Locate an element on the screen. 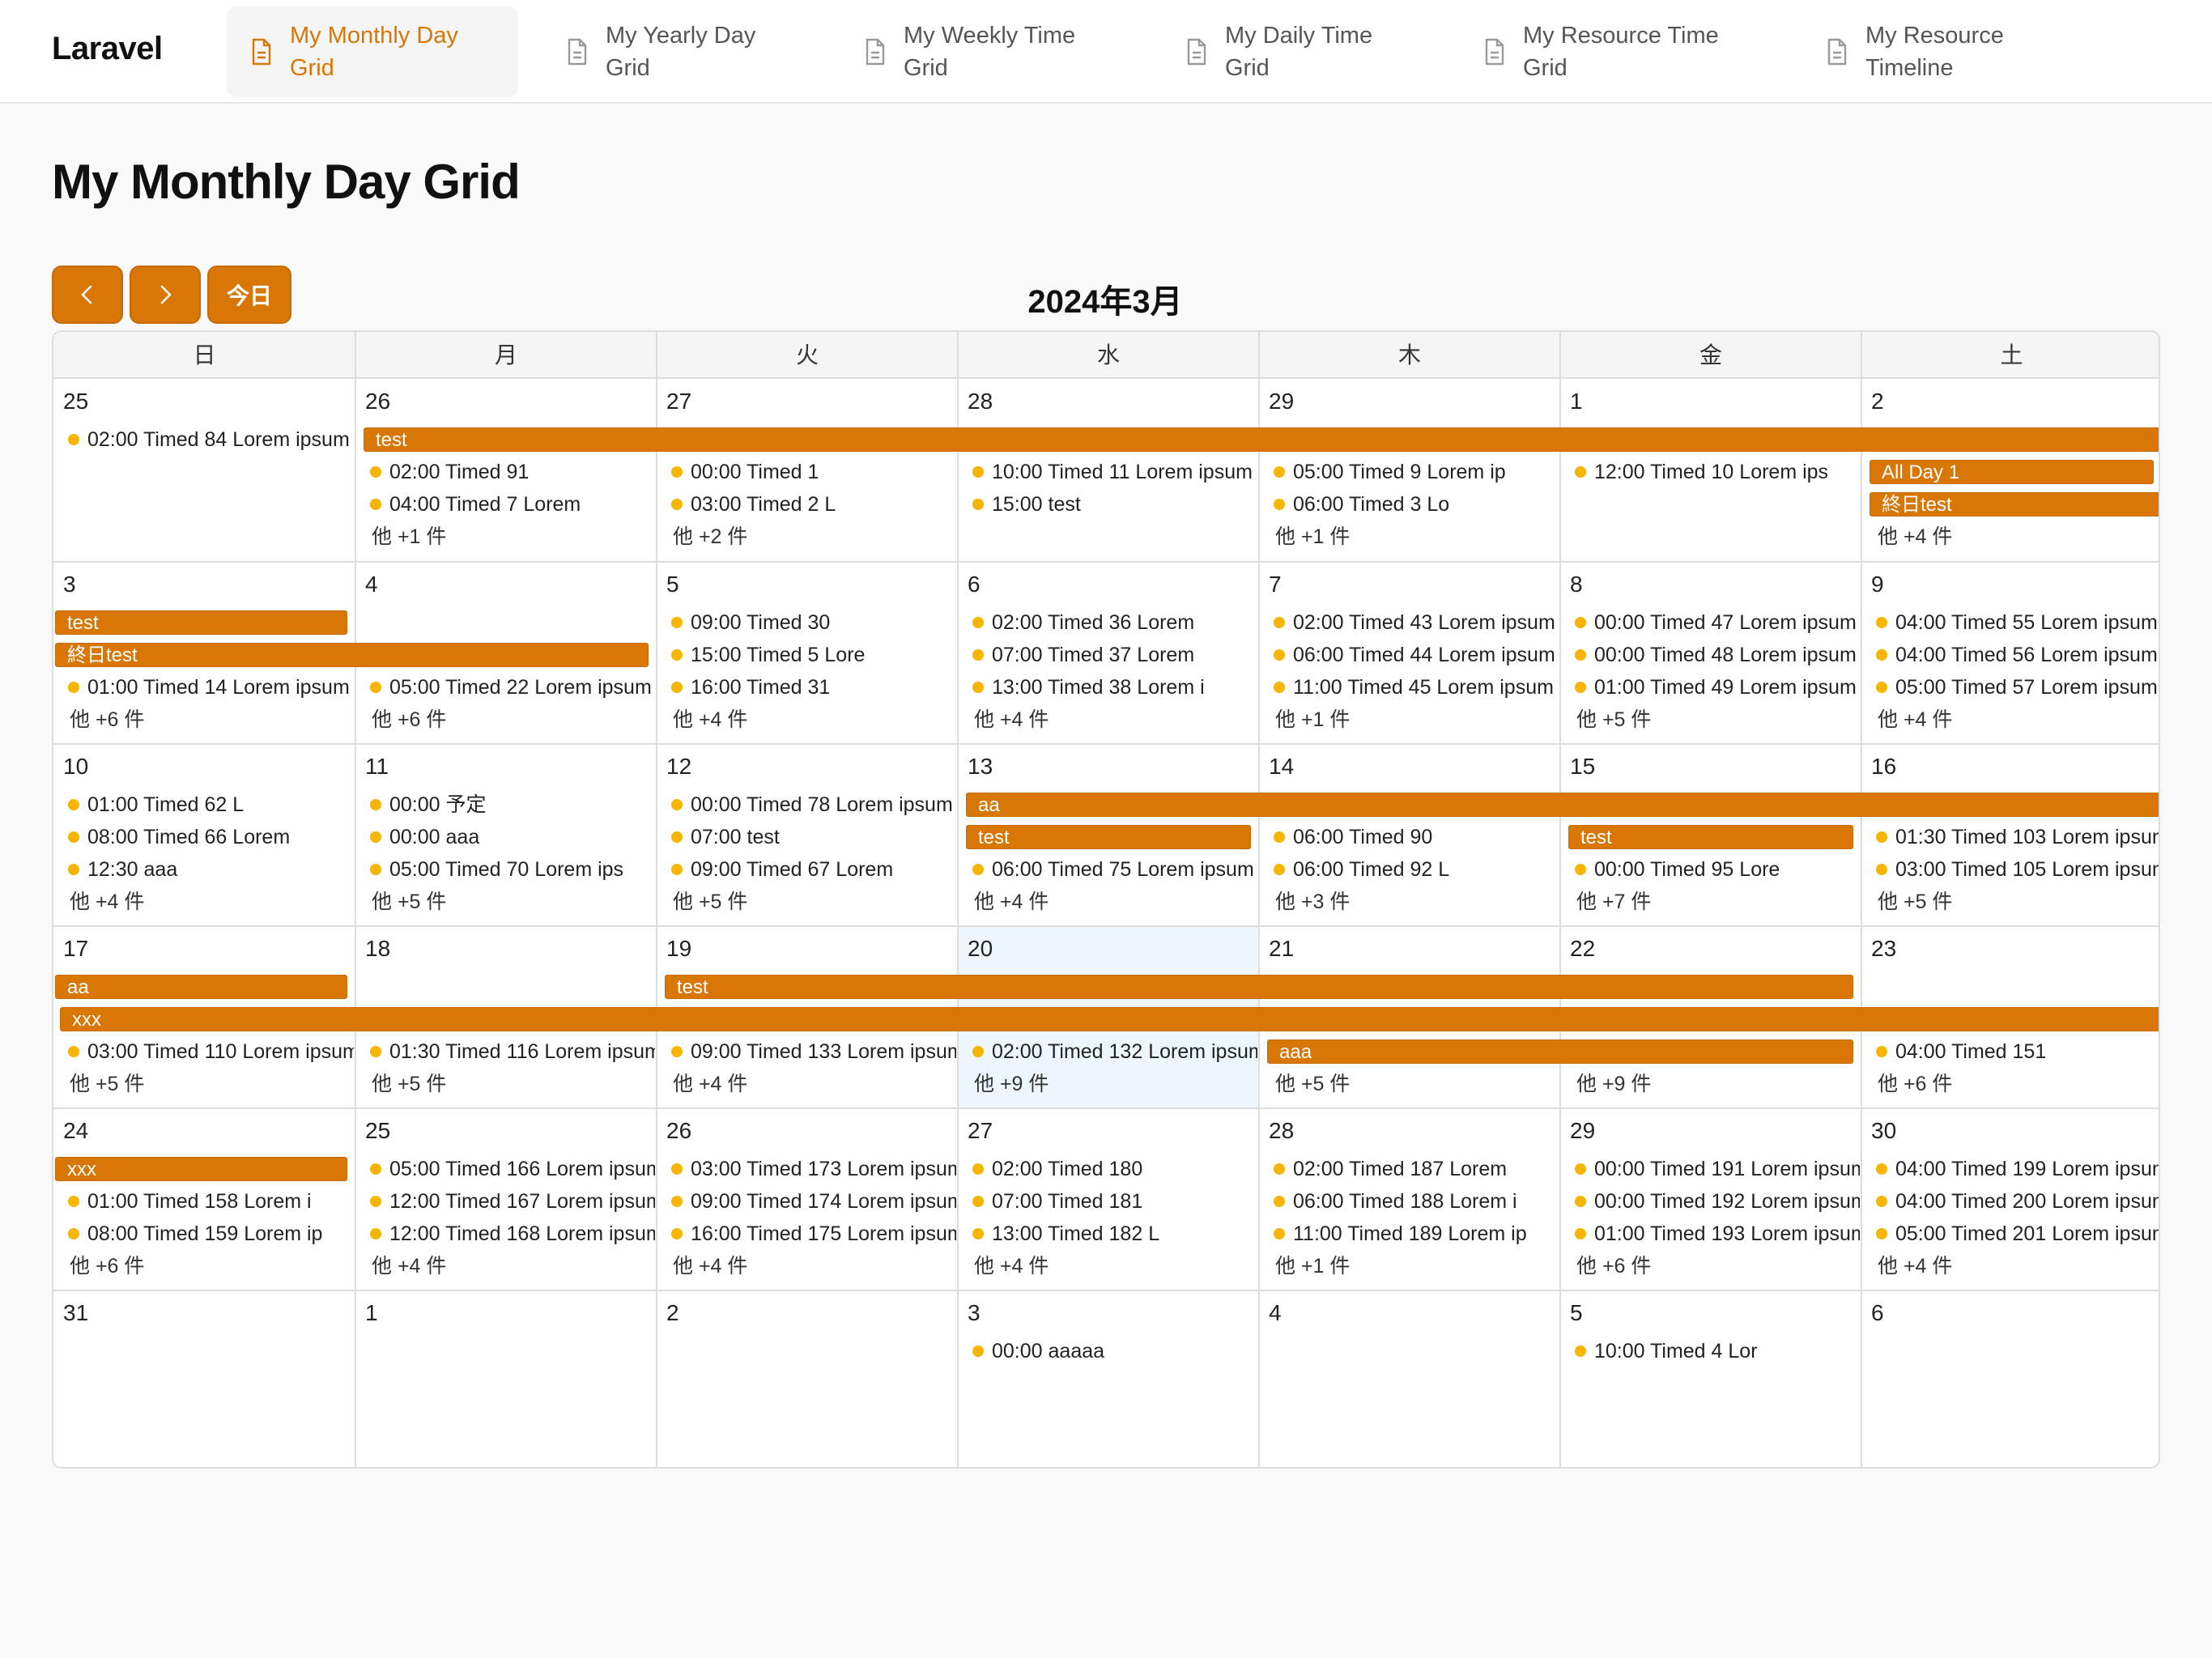  day-number: 14 is located at coordinates (1281, 767).